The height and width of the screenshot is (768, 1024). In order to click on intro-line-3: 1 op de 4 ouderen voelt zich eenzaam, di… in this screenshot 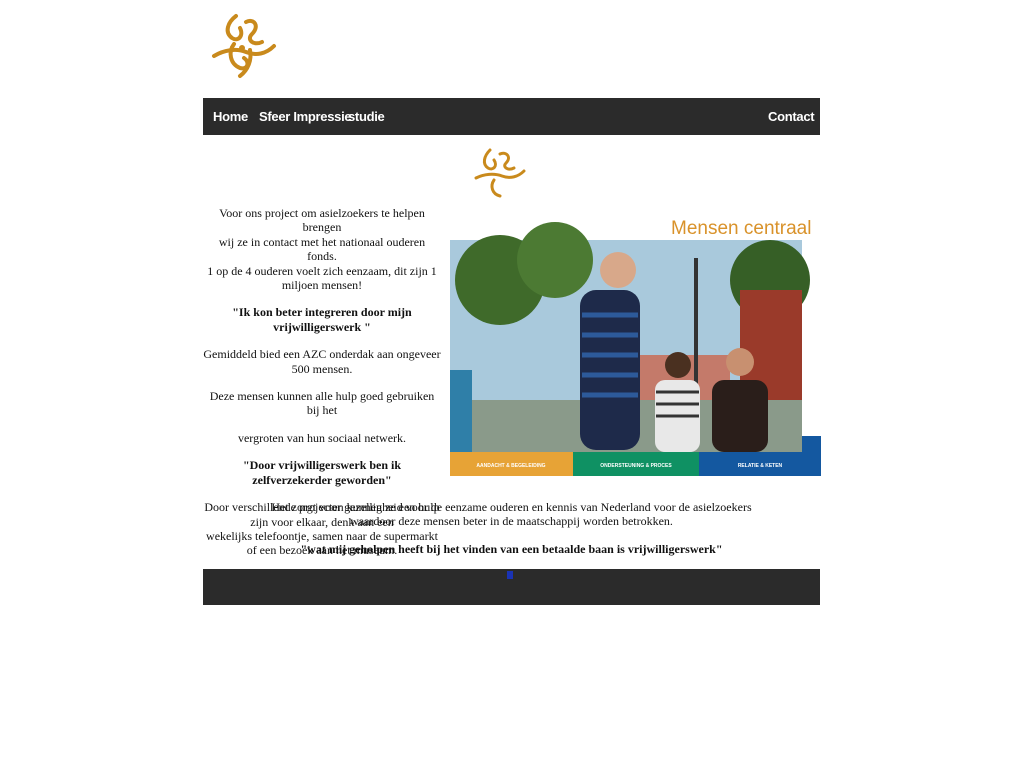, I will do `click(322, 278)`.